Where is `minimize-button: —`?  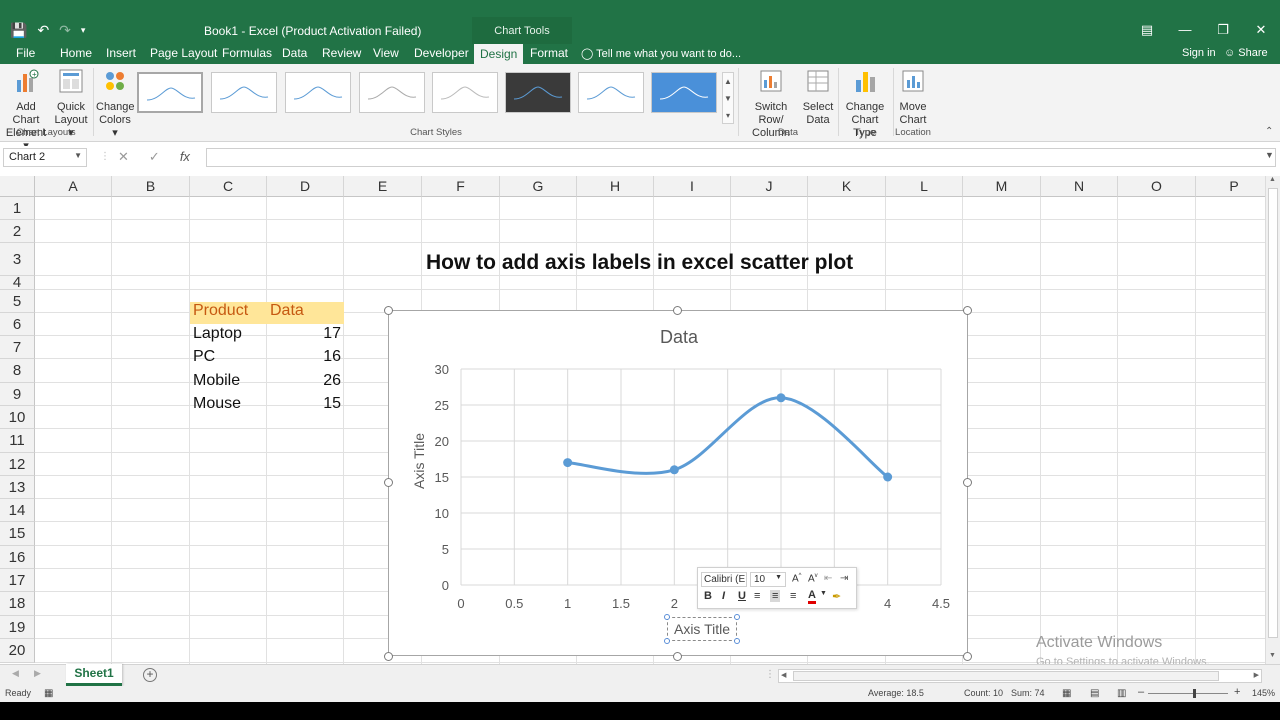
minimize-button: — is located at coordinates (1185, 30).